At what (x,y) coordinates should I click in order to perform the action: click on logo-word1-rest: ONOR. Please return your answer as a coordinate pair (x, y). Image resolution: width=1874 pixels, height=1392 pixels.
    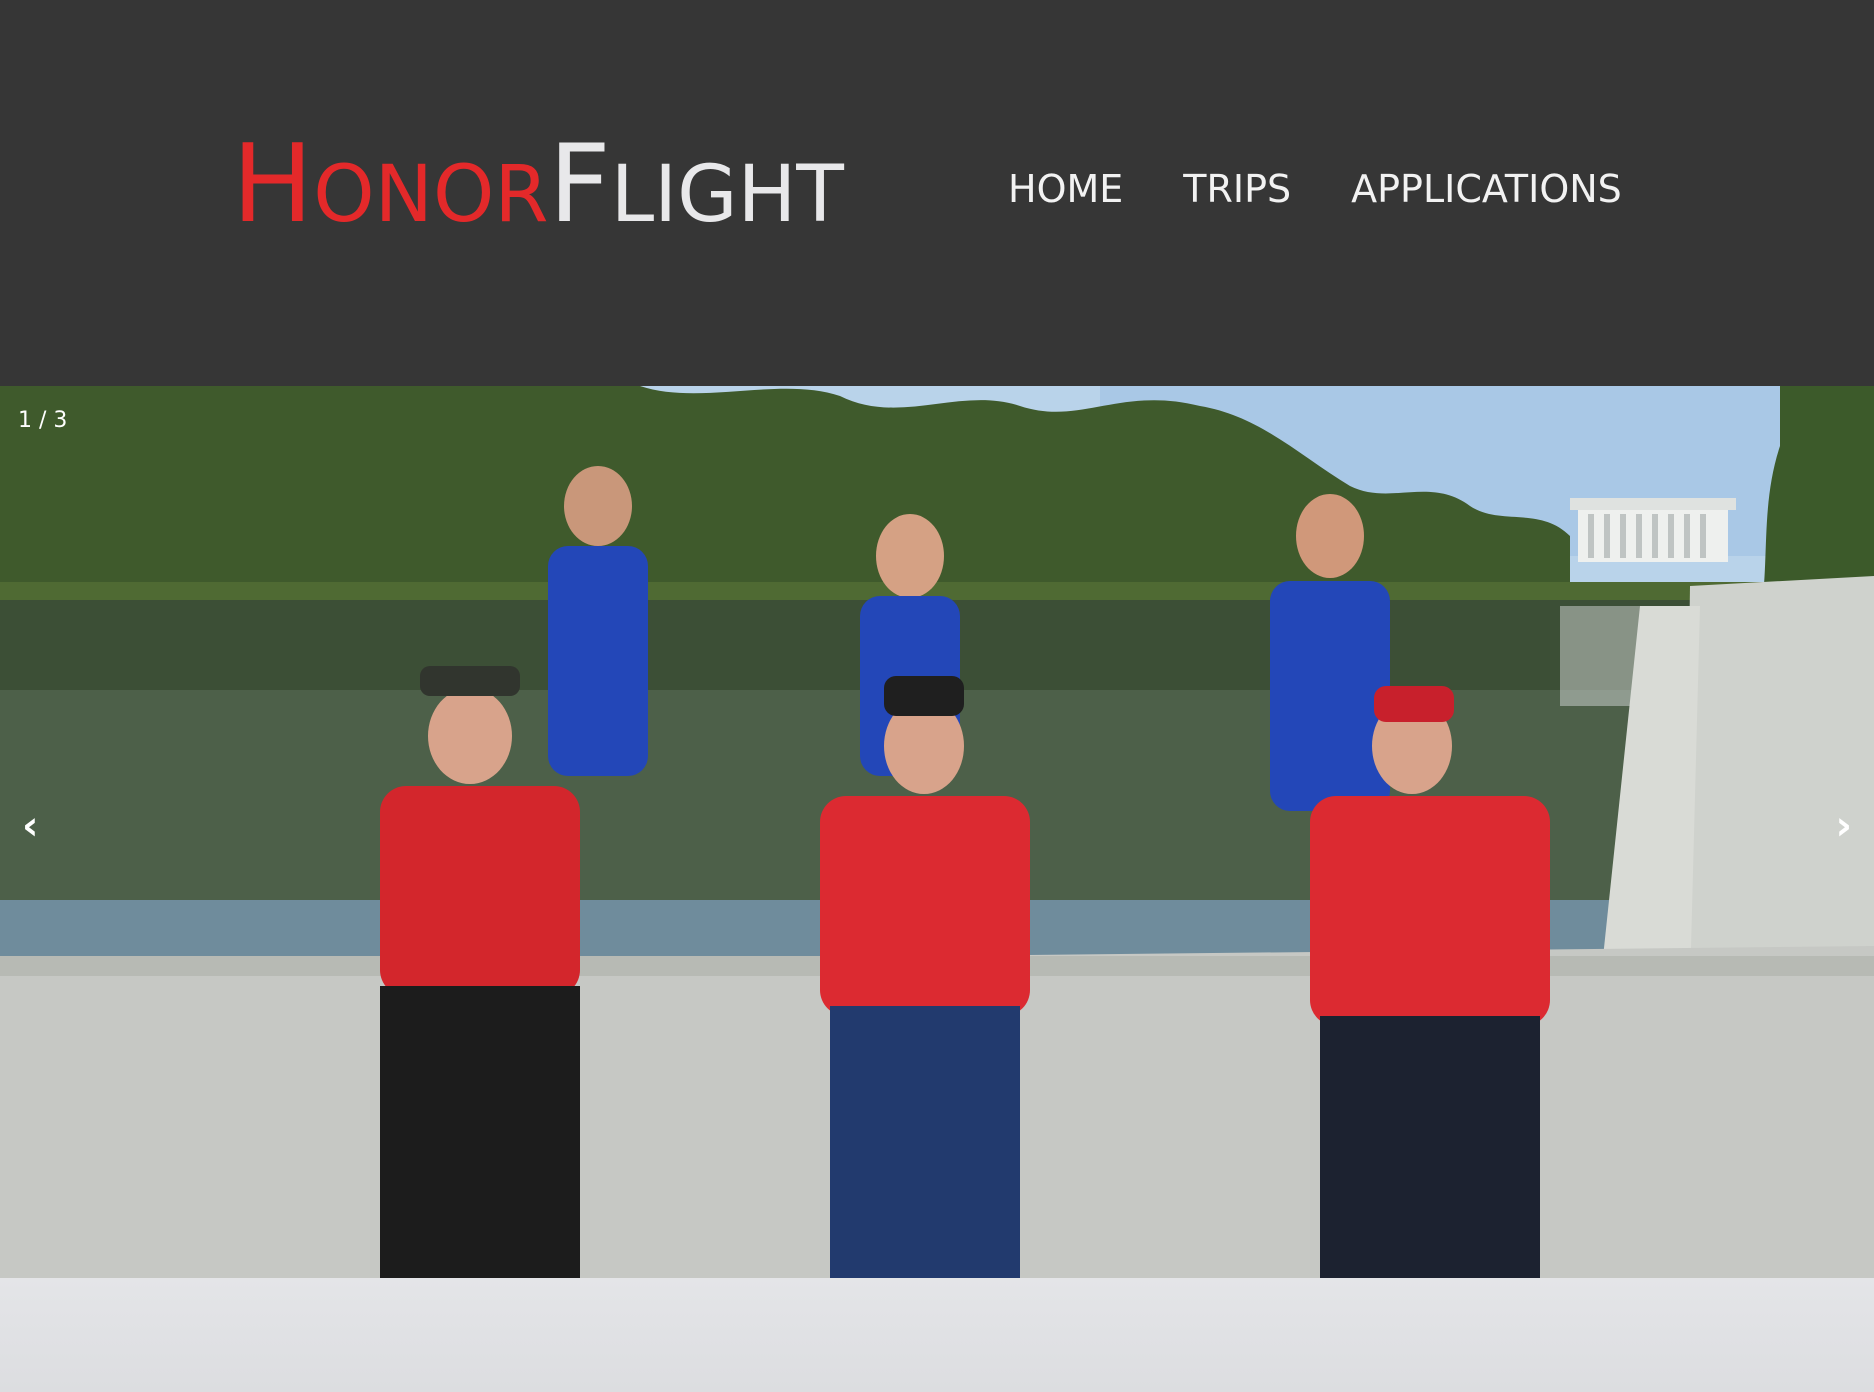
    Looking at the image, I should click on (431, 195).